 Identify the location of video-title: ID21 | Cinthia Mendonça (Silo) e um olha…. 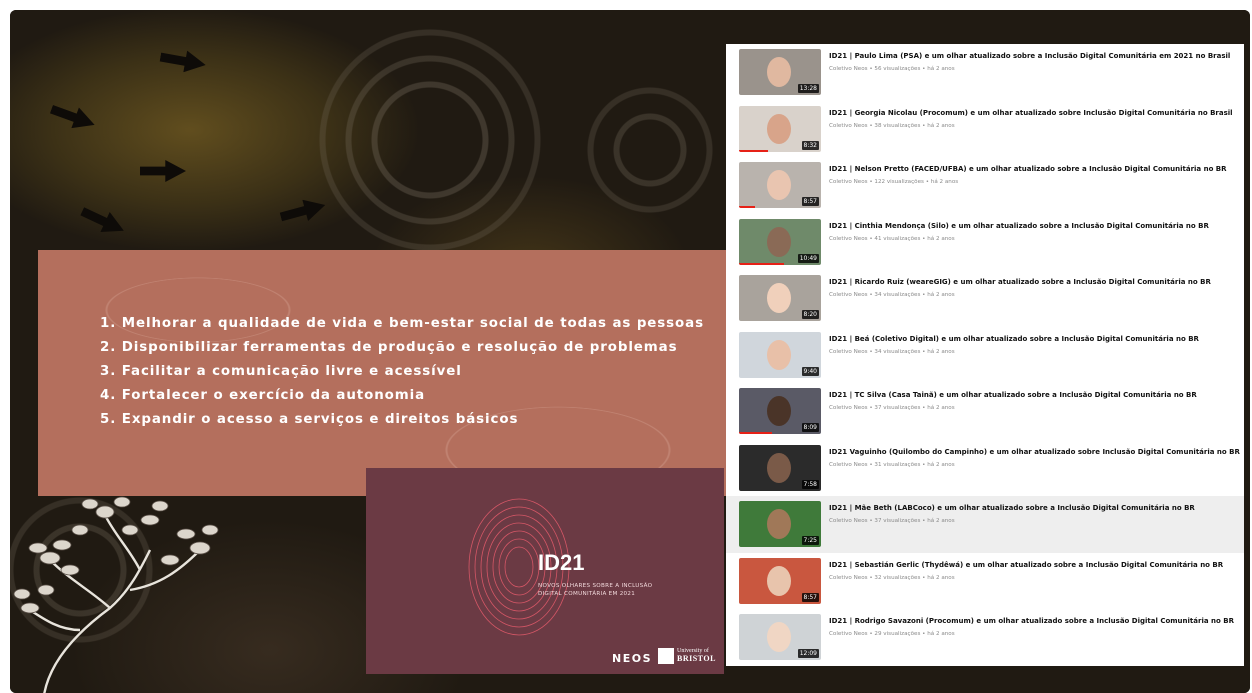
(1019, 226).